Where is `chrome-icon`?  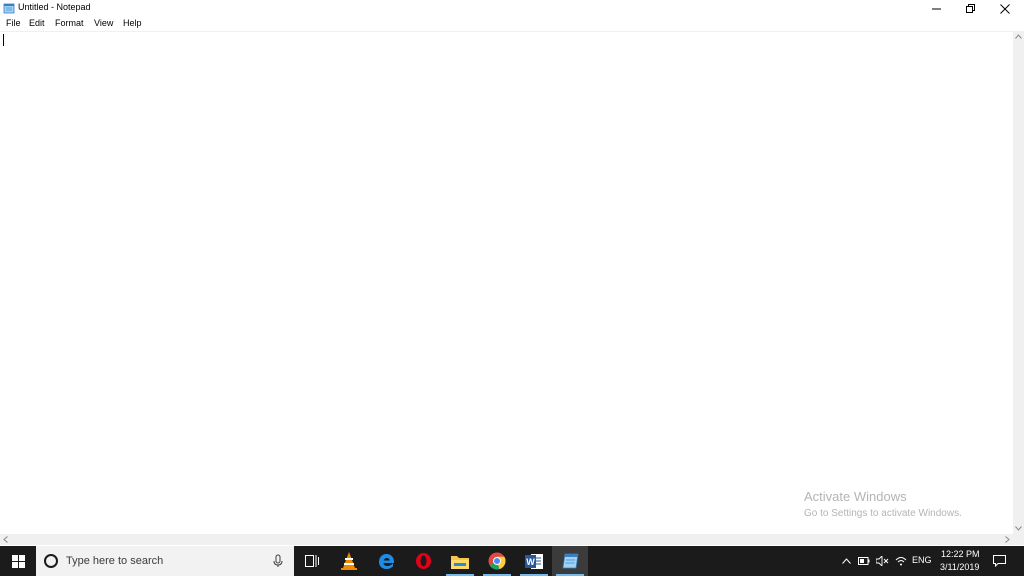 chrome-icon is located at coordinates (497, 561).